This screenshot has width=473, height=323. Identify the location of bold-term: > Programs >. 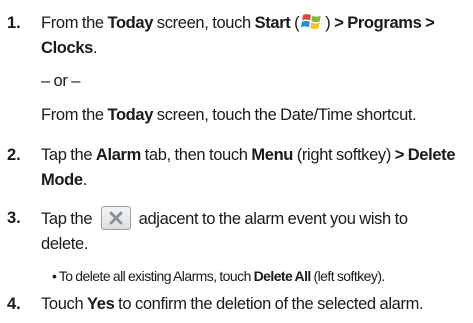
(384, 23).